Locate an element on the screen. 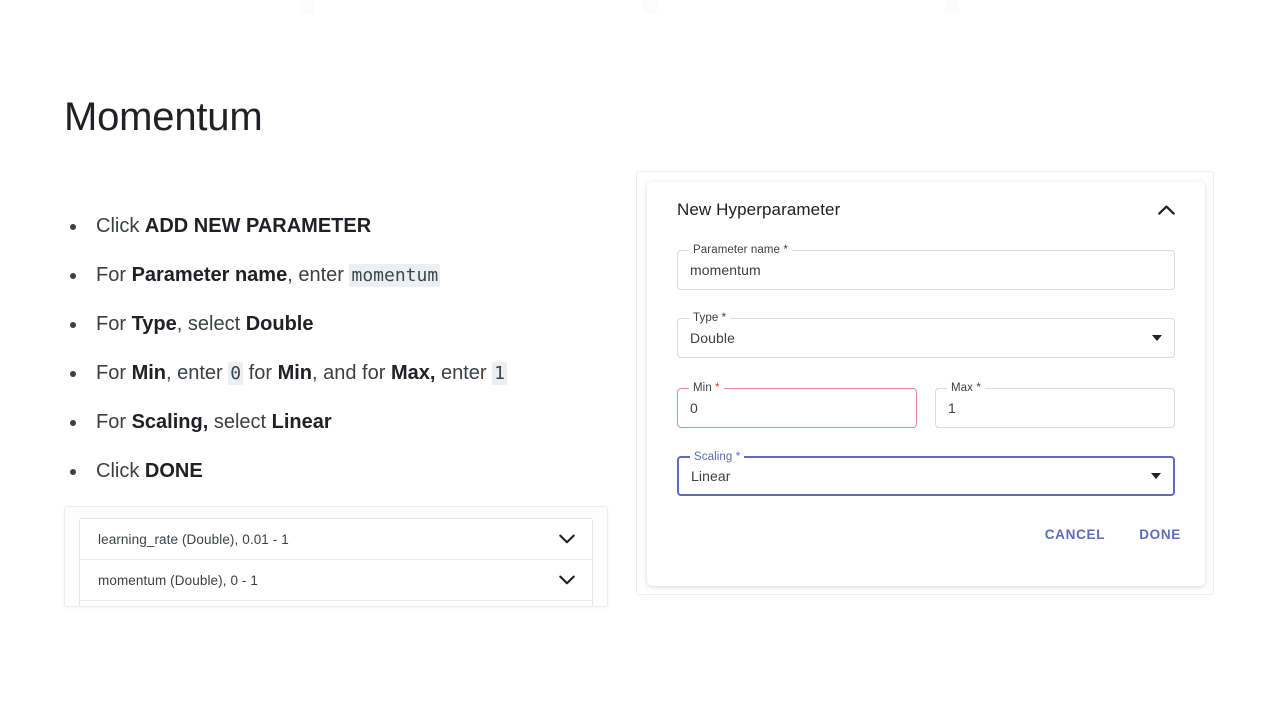 The image size is (1280, 720). page-title: Momentum is located at coordinates (163, 116).